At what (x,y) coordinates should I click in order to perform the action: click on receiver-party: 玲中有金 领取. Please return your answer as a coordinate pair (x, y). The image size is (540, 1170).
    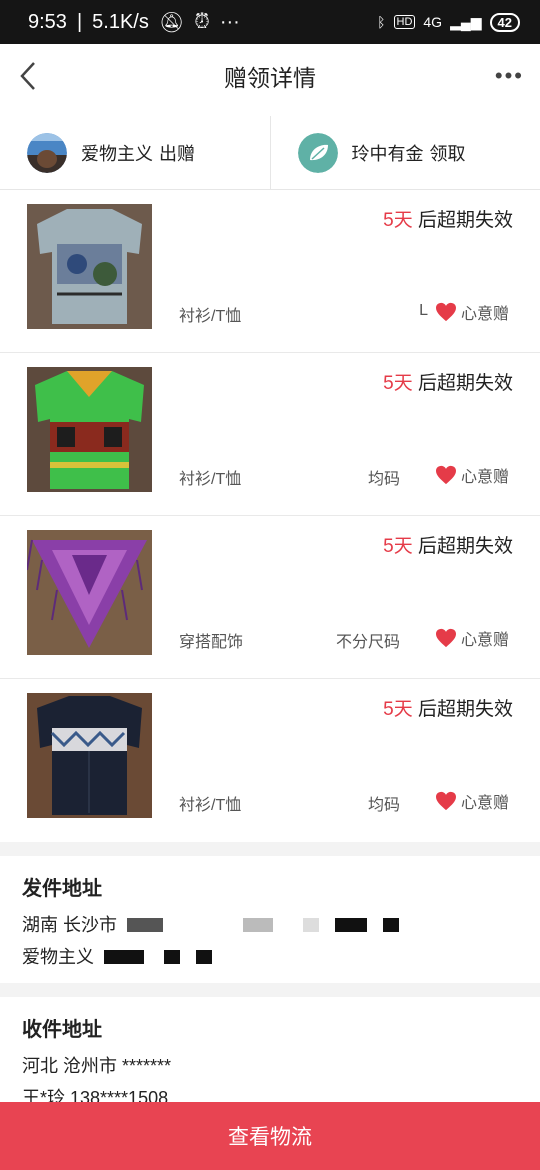
    Looking at the image, I should click on (404, 152).